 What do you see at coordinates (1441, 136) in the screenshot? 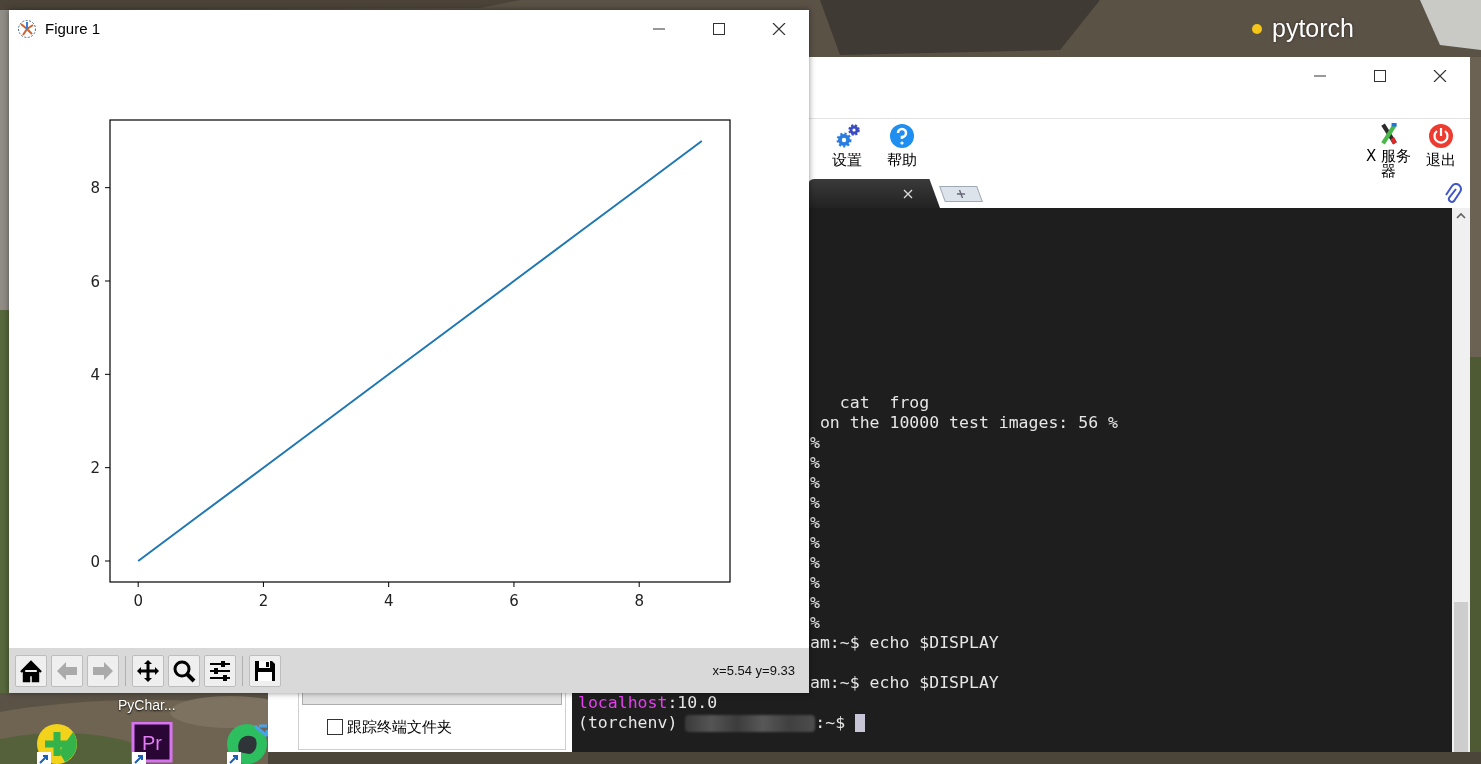
I see `power-icon` at bounding box center [1441, 136].